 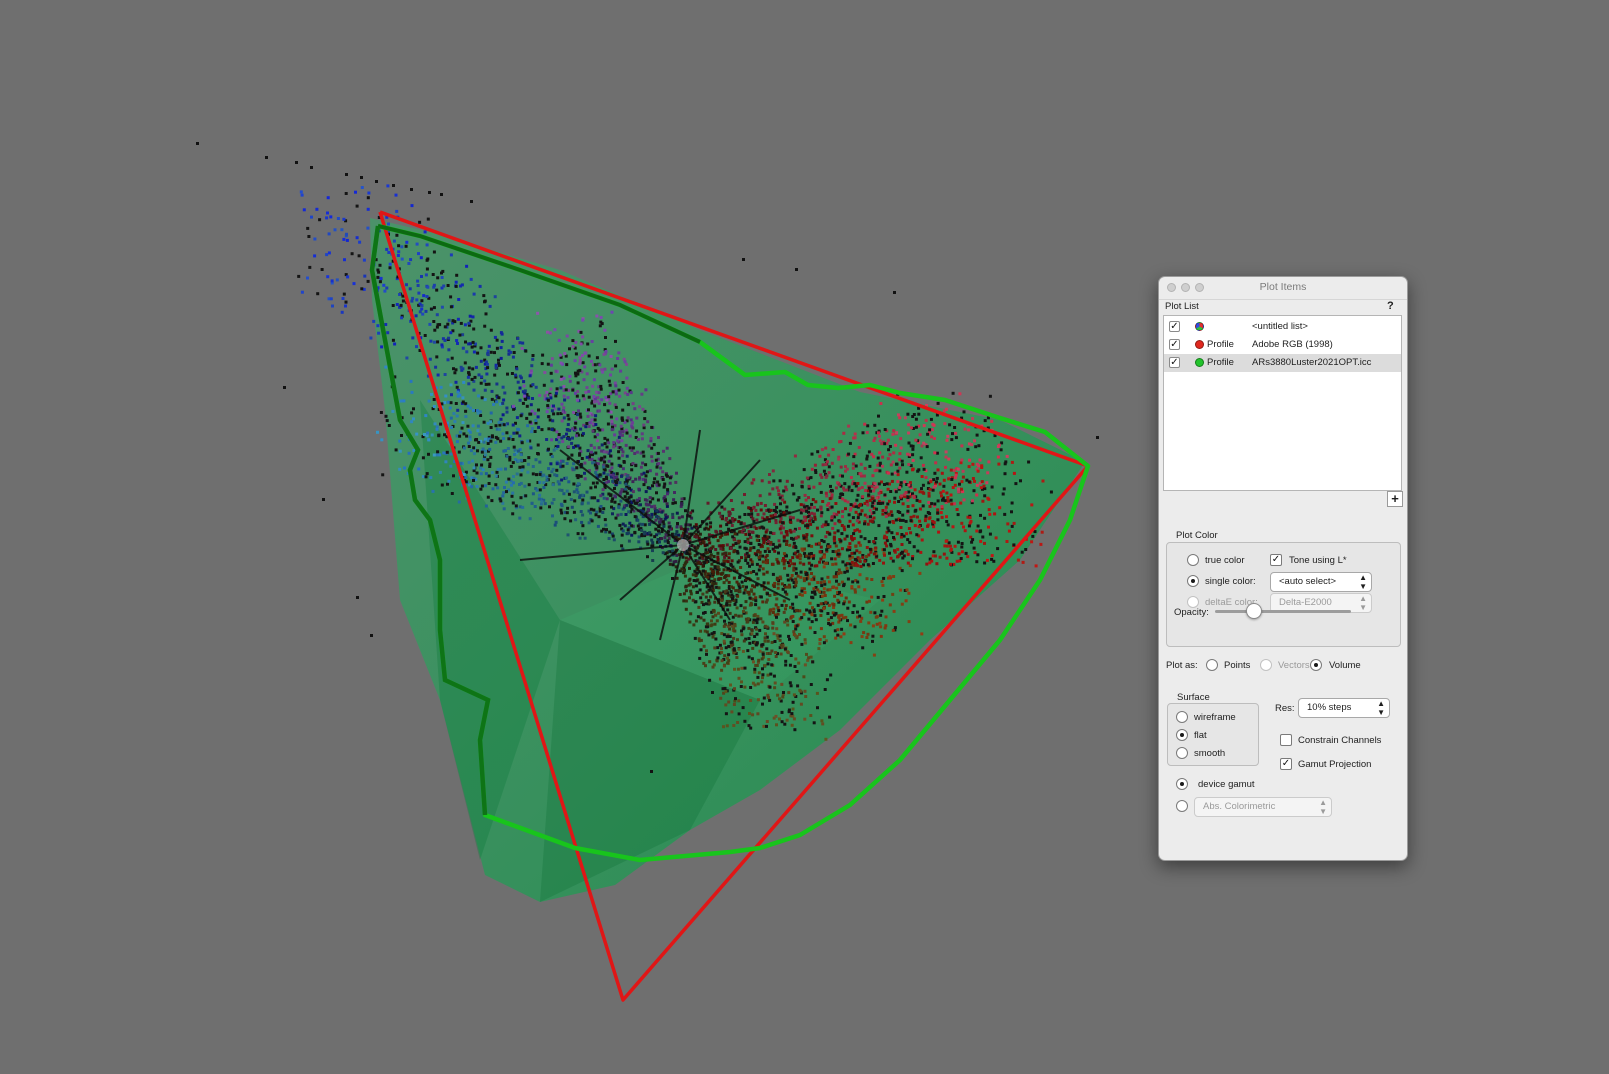 What do you see at coordinates (1316, 665) in the screenshot?
I see `volume-radio` at bounding box center [1316, 665].